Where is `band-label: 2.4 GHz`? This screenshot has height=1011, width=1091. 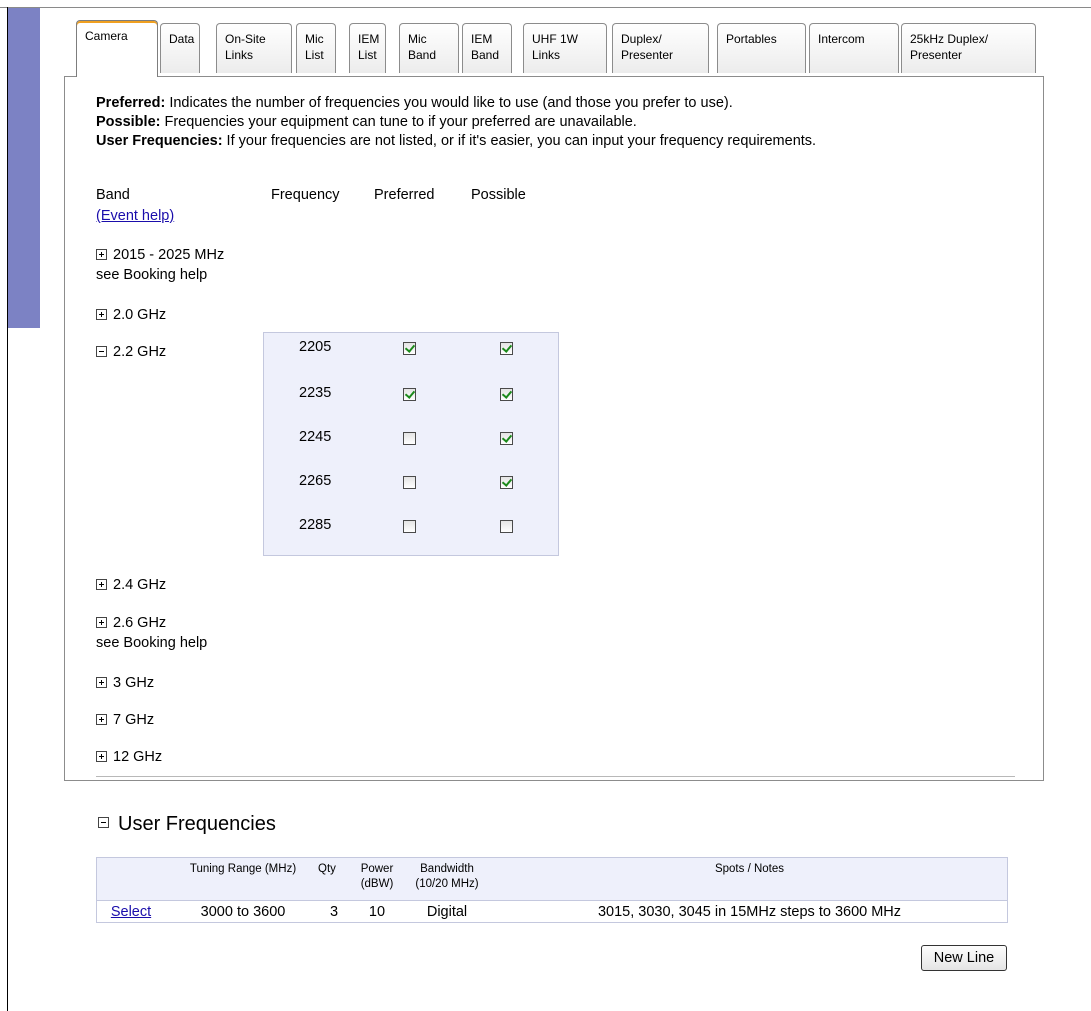
band-label: 2.4 GHz is located at coordinates (139, 585).